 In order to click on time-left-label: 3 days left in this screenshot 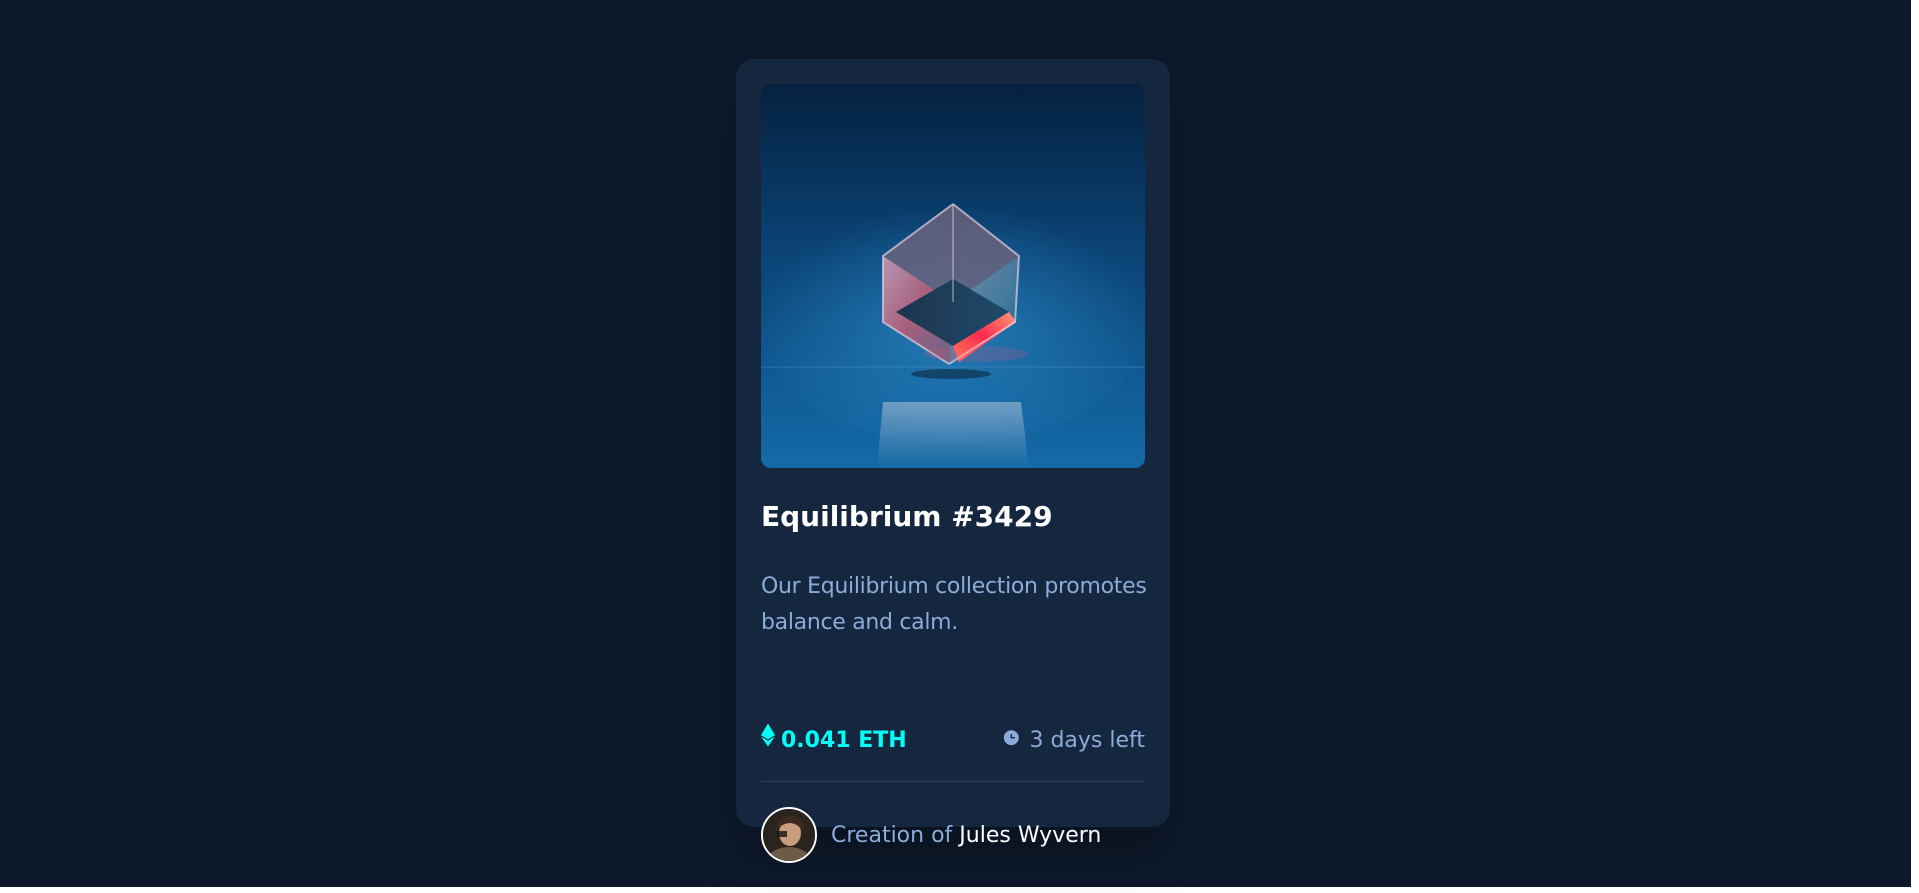, I will do `click(1087, 740)`.